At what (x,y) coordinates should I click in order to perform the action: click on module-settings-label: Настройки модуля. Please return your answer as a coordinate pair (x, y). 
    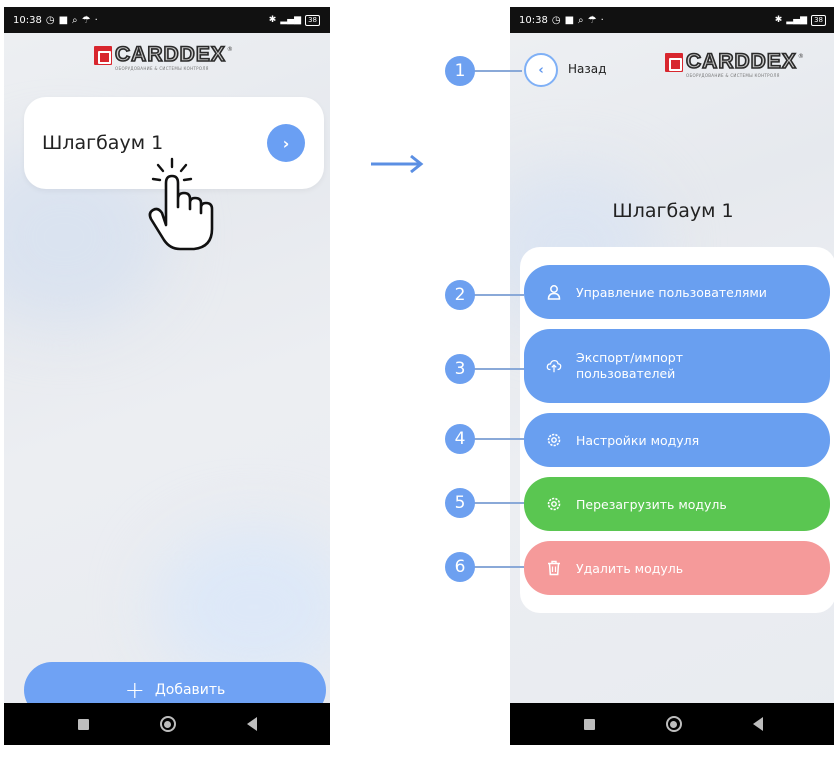
    Looking at the image, I should click on (638, 440).